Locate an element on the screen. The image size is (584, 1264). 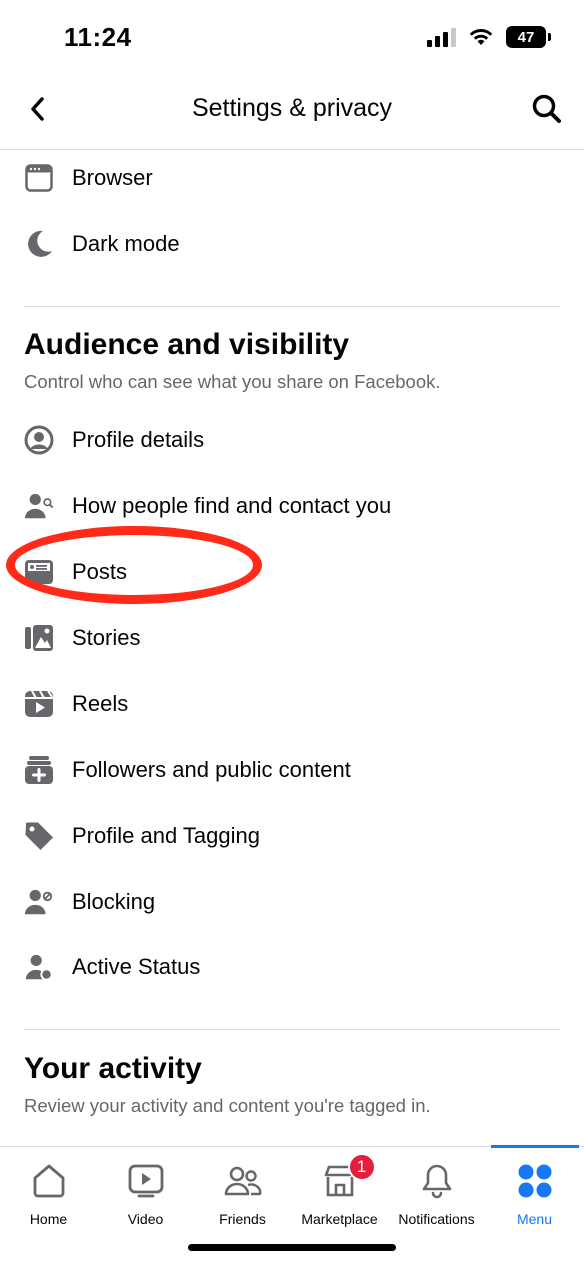
post-card-icon is located at coordinates (39, 572).